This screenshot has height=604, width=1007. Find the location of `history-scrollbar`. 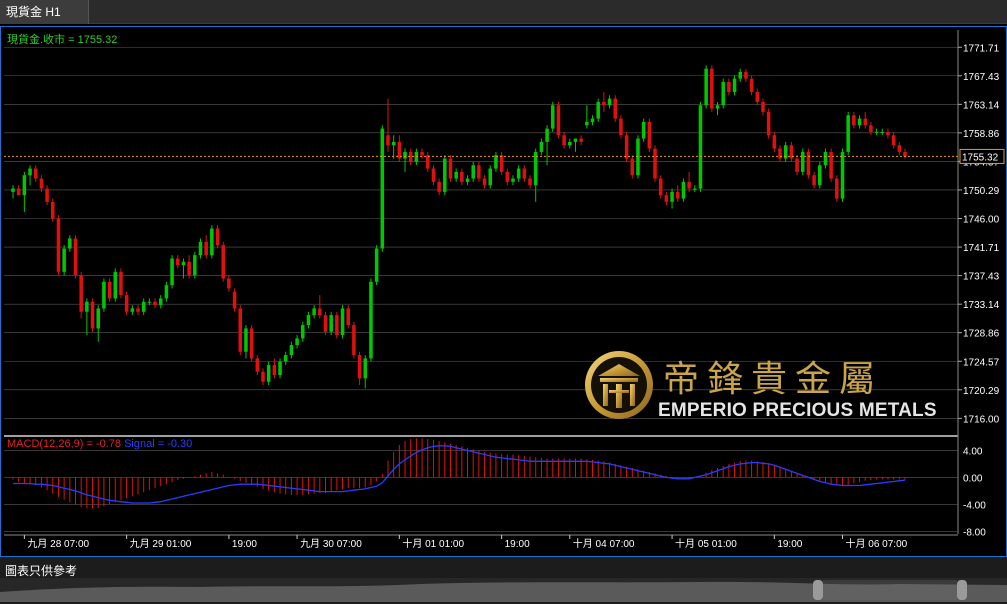

history-scrollbar is located at coordinates (503, 590).